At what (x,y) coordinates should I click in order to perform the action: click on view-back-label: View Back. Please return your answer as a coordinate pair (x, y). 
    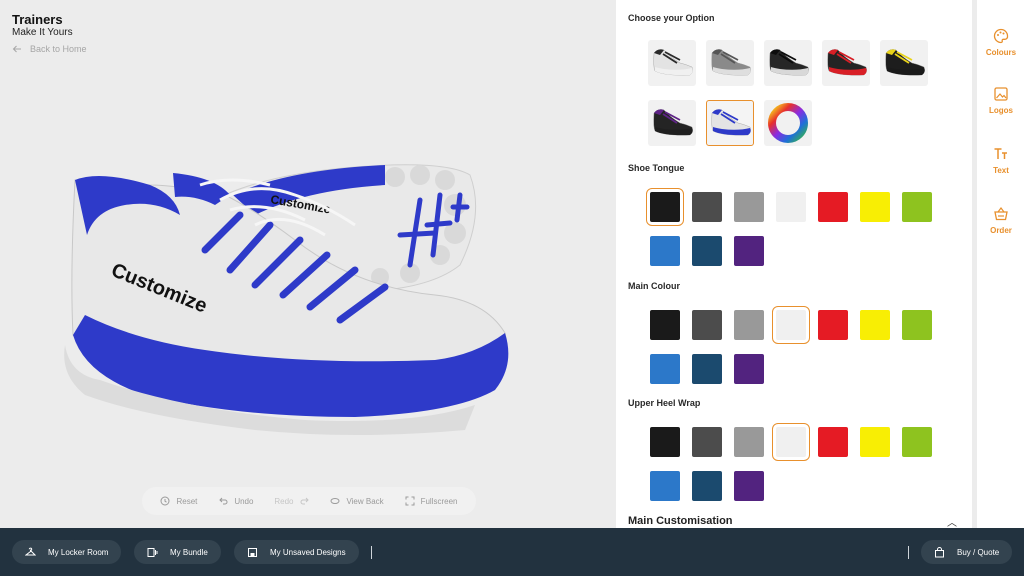
    Looking at the image, I should click on (365, 501).